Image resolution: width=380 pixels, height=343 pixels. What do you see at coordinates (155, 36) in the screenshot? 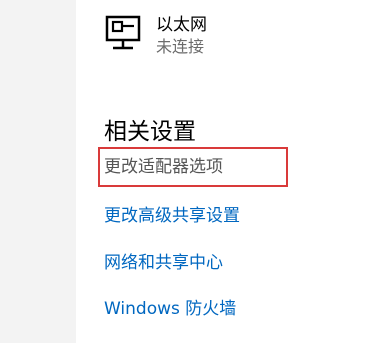
I see `ethernet-item: 以太网 未连接` at bounding box center [155, 36].